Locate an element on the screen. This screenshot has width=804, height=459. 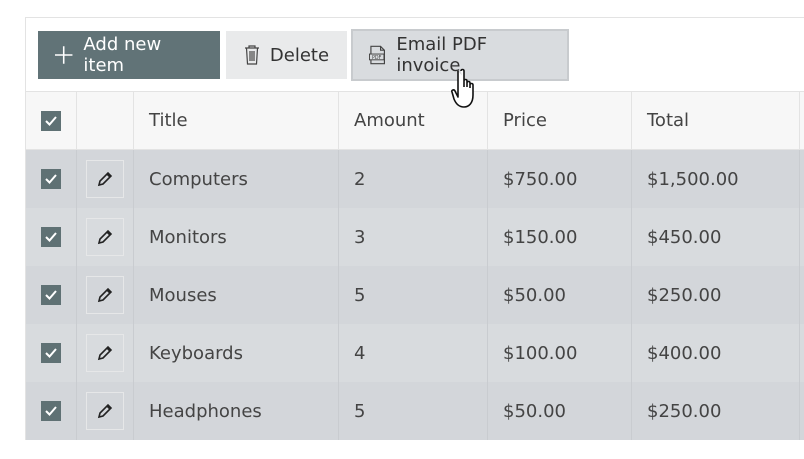
table-row: Keyboards 4 $100.00 $400.00 is located at coordinates (415, 353).